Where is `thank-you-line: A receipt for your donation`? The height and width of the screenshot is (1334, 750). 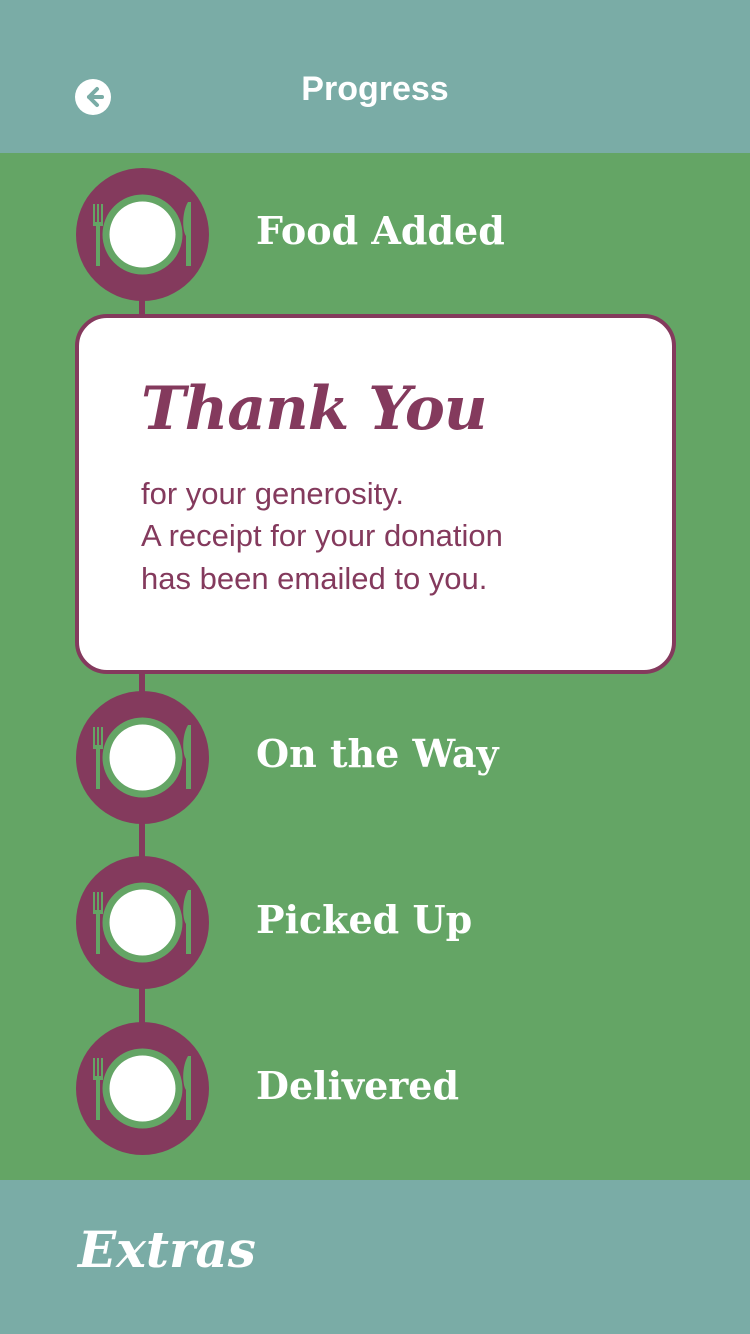 thank-you-line: A receipt for your donation is located at coordinates (322, 535).